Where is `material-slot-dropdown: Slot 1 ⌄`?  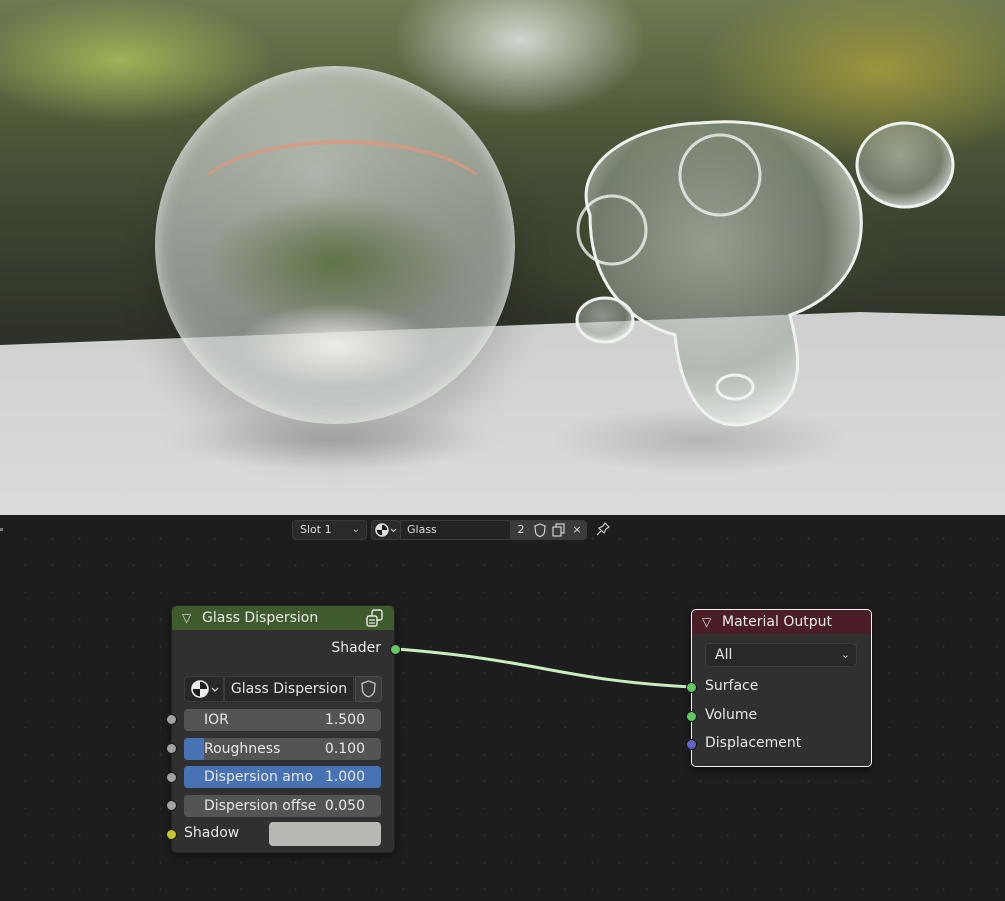 material-slot-dropdown: Slot 1 ⌄ is located at coordinates (329, 530).